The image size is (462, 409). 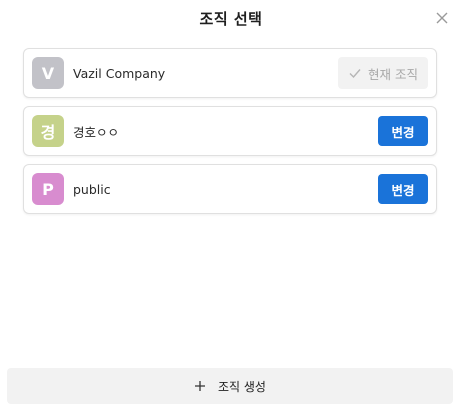 I want to click on org-item: P public 변경, so click(x=230, y=189).